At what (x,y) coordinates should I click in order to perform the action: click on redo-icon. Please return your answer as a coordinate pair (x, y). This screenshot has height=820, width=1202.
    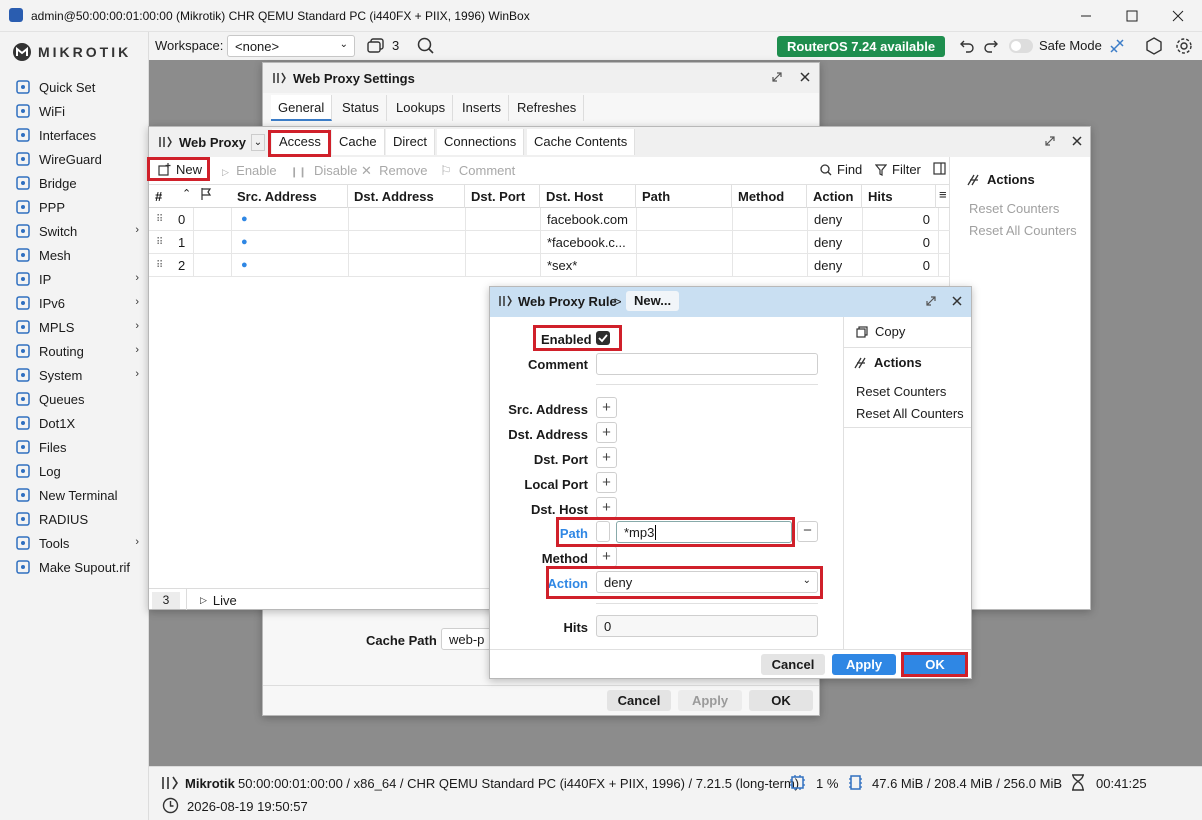
    Looking at the image, I should click on (992, 46).